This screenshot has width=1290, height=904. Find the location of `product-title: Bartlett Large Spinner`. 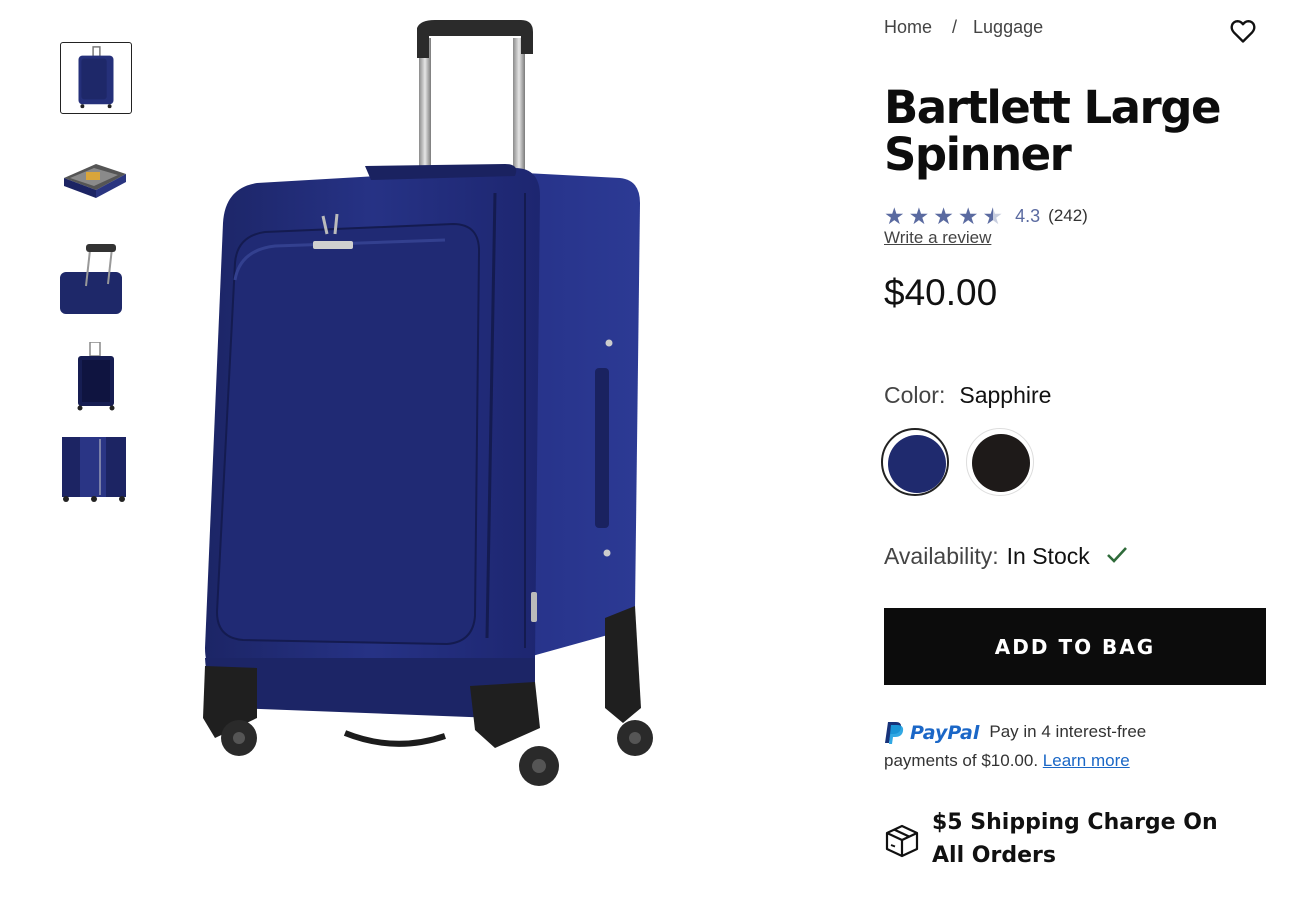

product-title: Bartlett Large Spinner is located at coordinates (1052, 131).